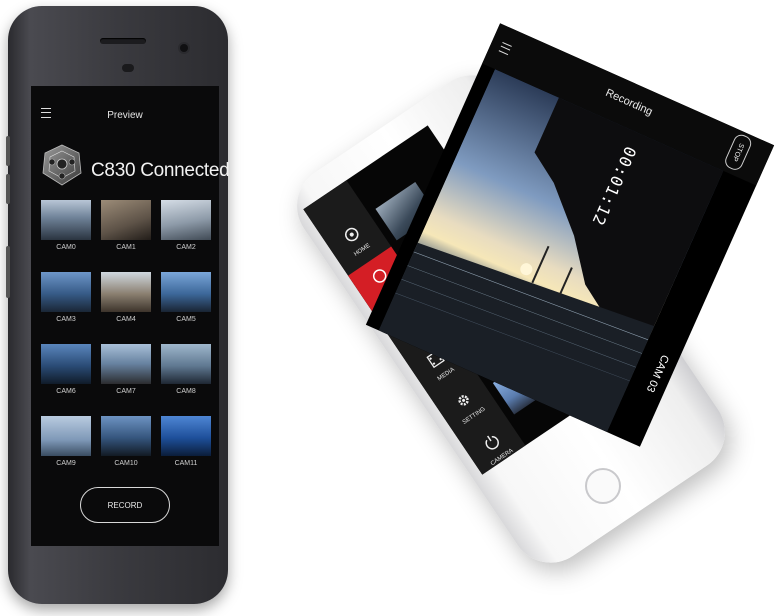  I want to click on power-icon, so click(492, 442).